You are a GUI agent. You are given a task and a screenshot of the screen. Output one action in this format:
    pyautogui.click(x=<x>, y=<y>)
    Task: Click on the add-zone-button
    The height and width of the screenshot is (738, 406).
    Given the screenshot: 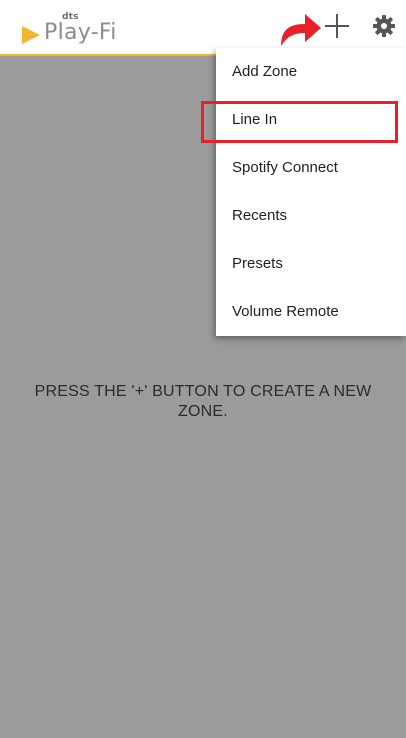 What is the action you would take?
    pyautogui.click(x=337, y=26)
    